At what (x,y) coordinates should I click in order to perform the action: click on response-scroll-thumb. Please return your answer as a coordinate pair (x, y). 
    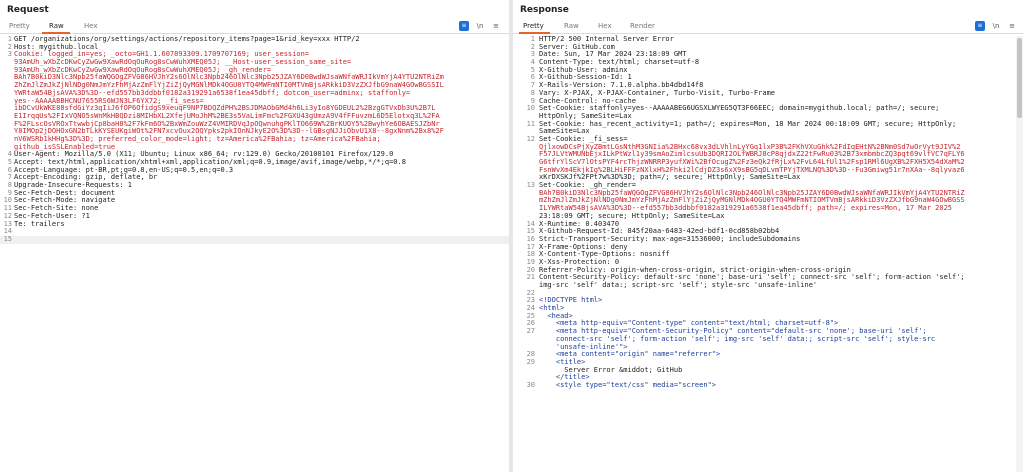
    Looking at the image, I should click on (1019, 78).